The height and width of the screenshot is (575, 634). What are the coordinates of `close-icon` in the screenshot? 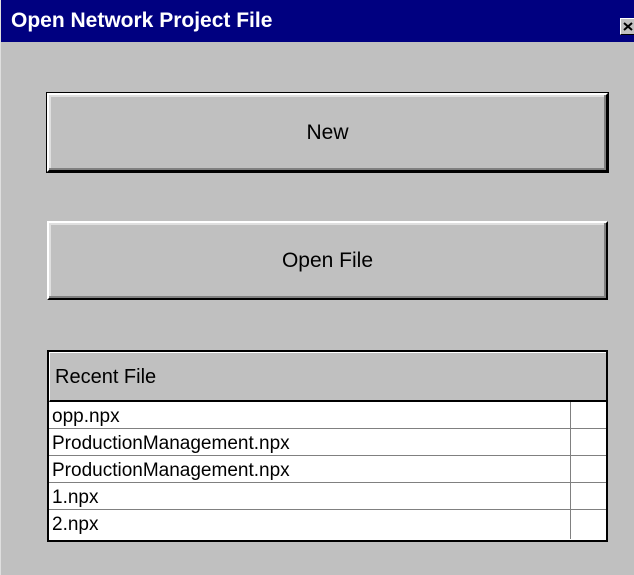 It's located at (628, 26).